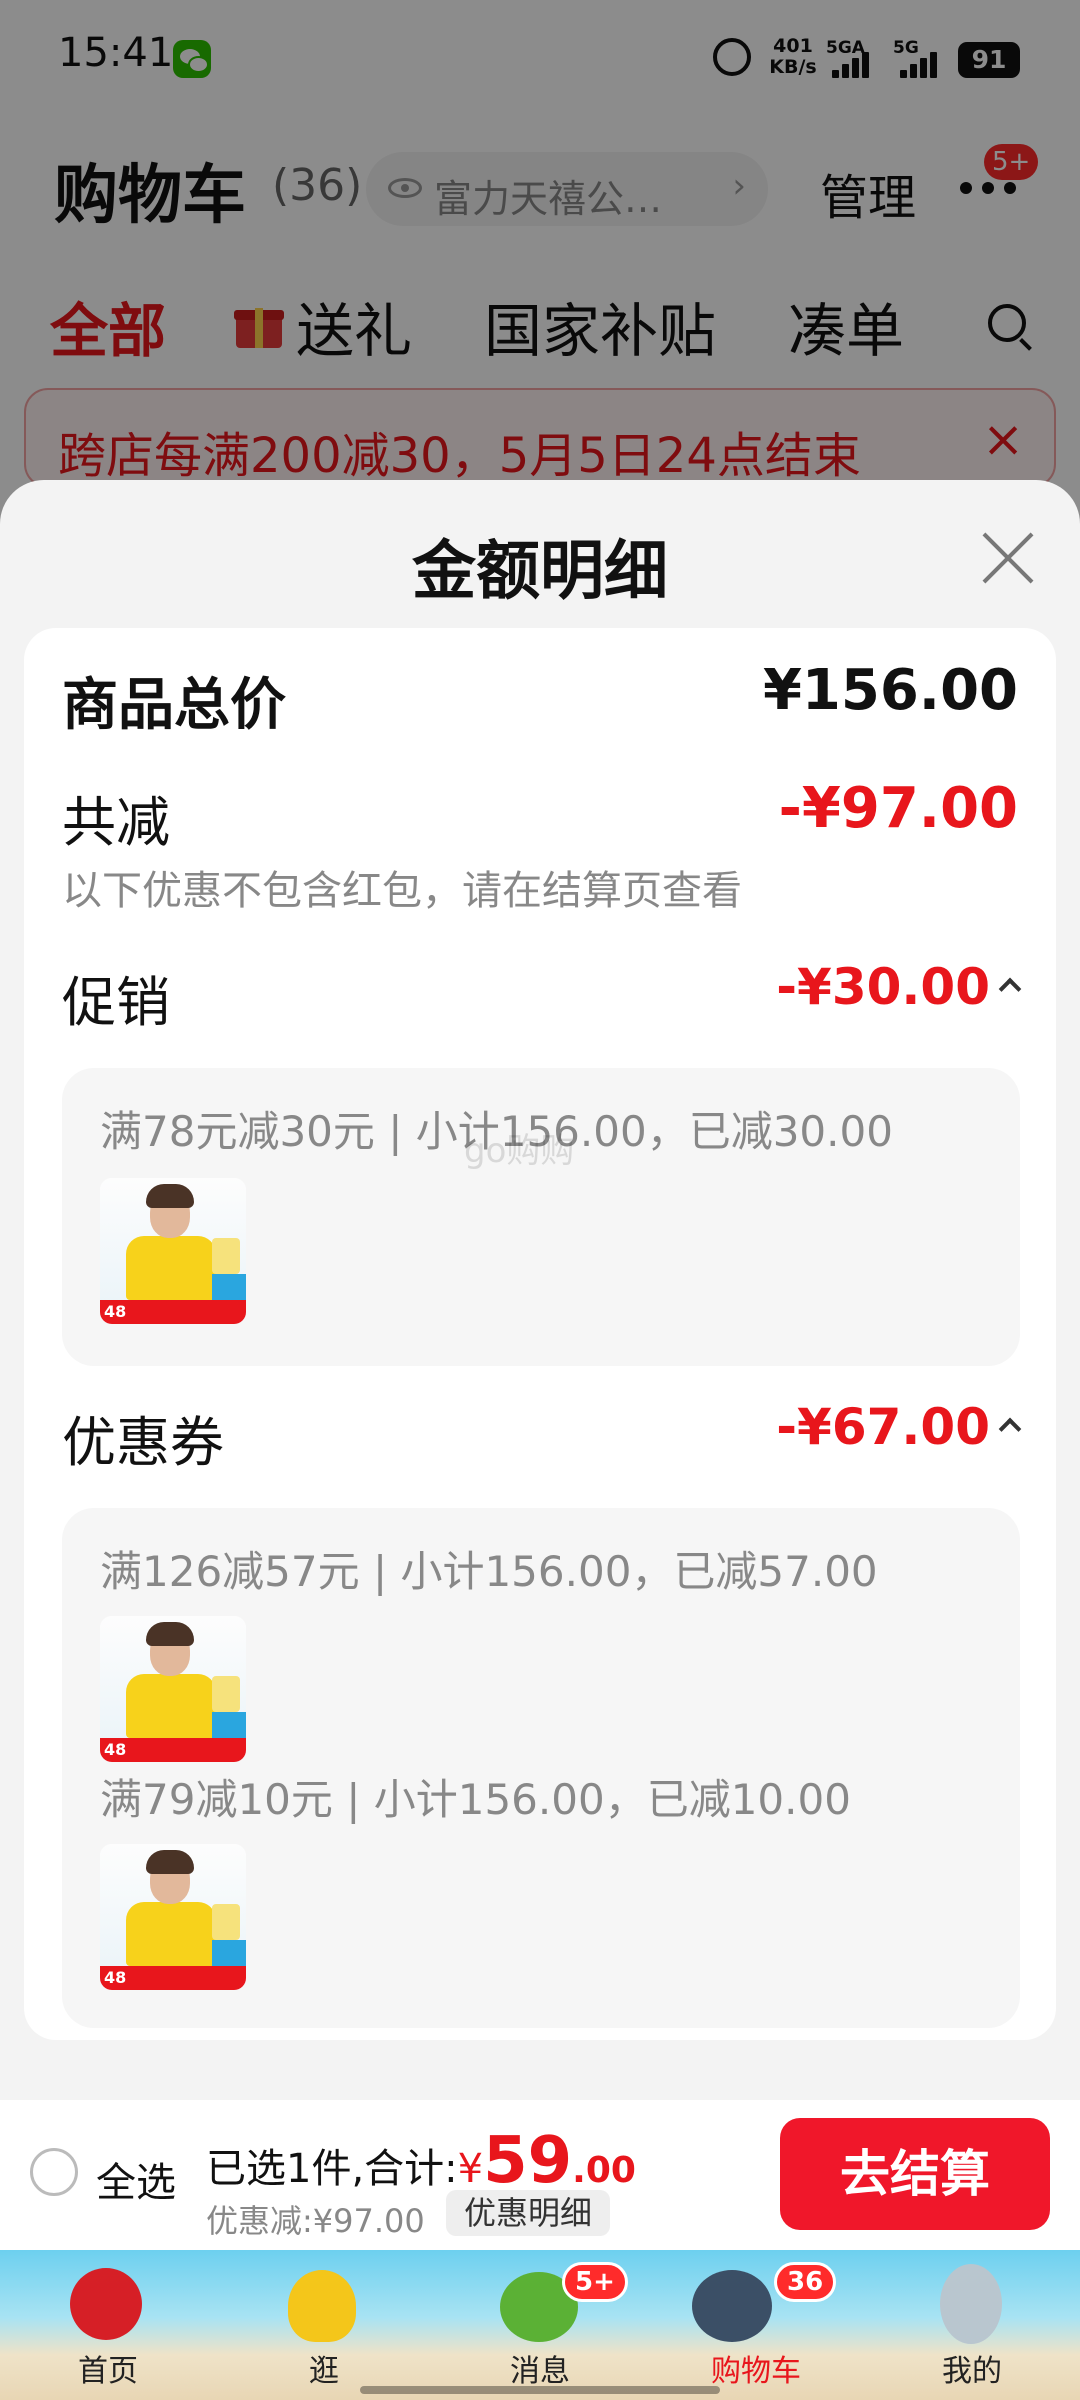 The image size is (1080, 2400). I want to click on coupon-rule-1: 满126减57元 | 小计156.00，已减57.00, so click(489, 1571).